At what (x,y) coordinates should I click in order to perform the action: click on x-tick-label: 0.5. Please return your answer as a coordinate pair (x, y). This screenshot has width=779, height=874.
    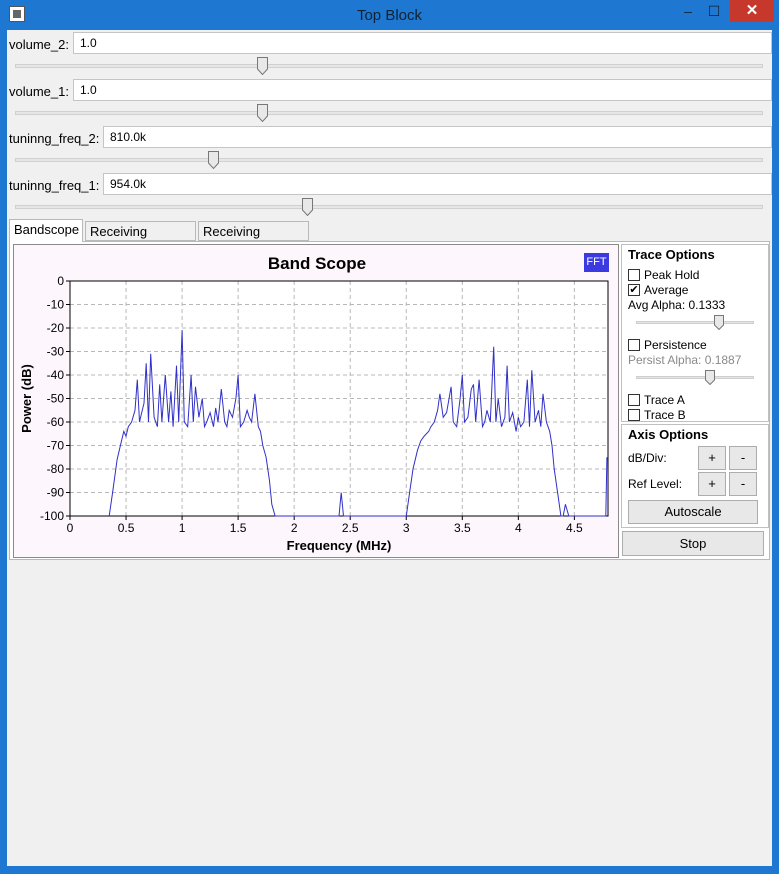
    Looking at the image, I should click on (126, 528).